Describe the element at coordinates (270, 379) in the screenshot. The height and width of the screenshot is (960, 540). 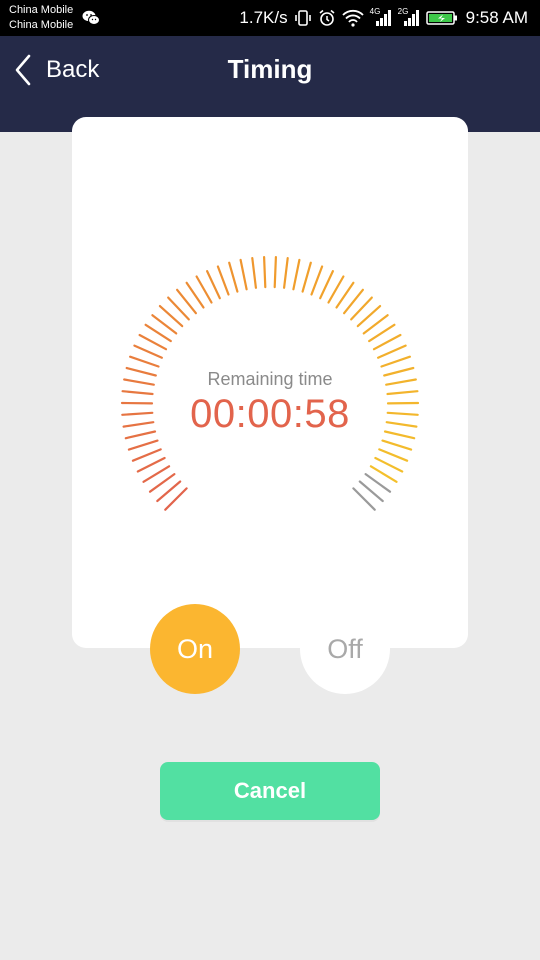
I see `remaining-time-label: Remaining time` at that location.